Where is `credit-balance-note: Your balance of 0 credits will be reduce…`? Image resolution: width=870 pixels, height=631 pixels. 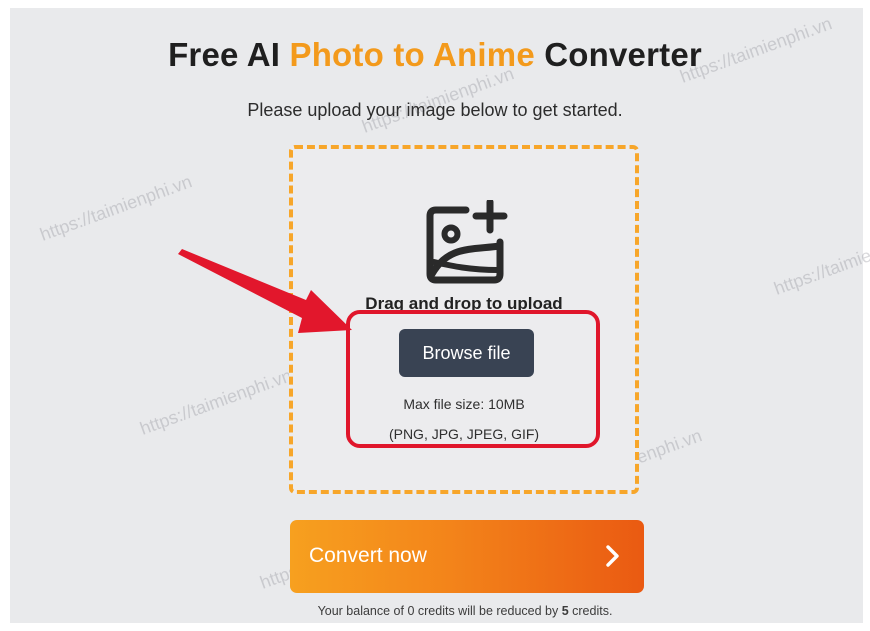 credit-balance-note: Your balance of 0 credits will be reduce… is located at coordinates (435, 611).